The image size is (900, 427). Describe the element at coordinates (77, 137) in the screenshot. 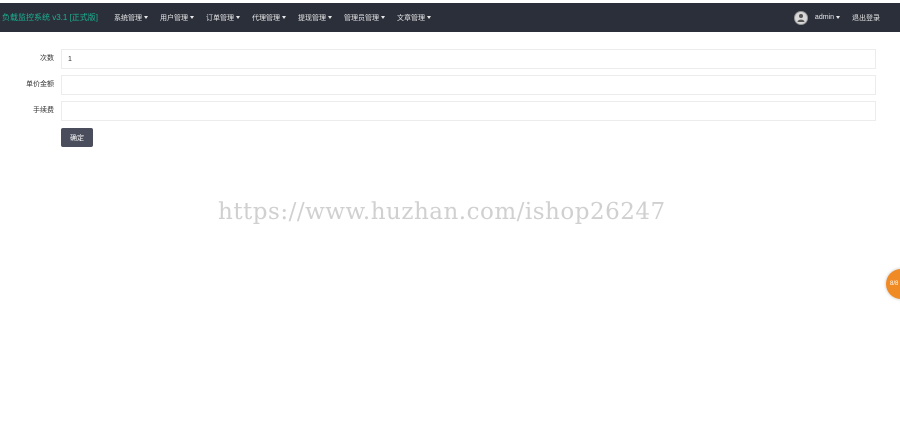

I see `submit-button: 确定` at that location.